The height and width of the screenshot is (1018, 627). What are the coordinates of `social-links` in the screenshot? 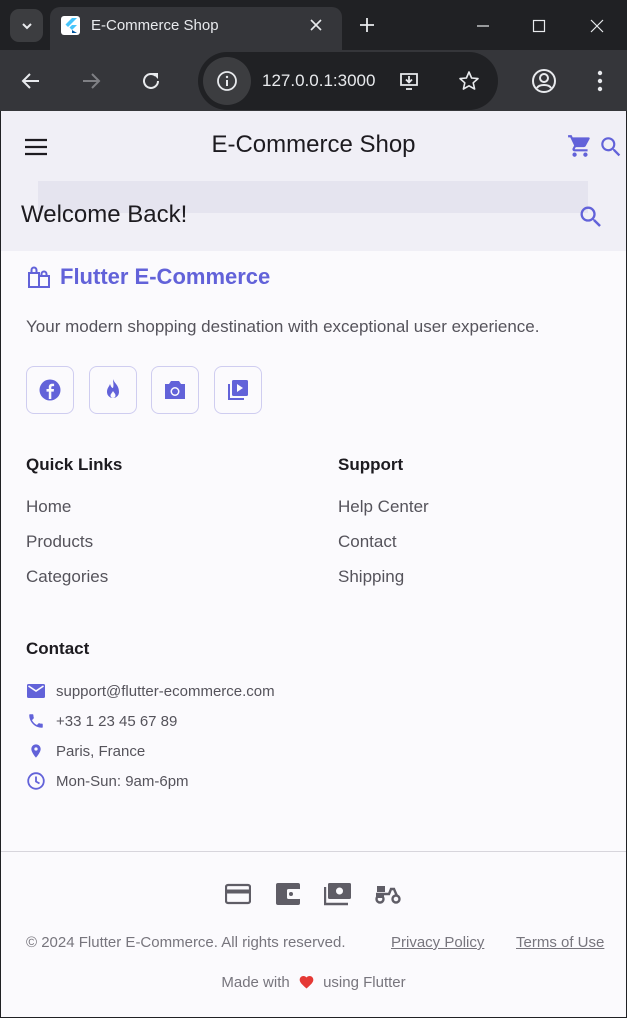 It's located at (151, 390).